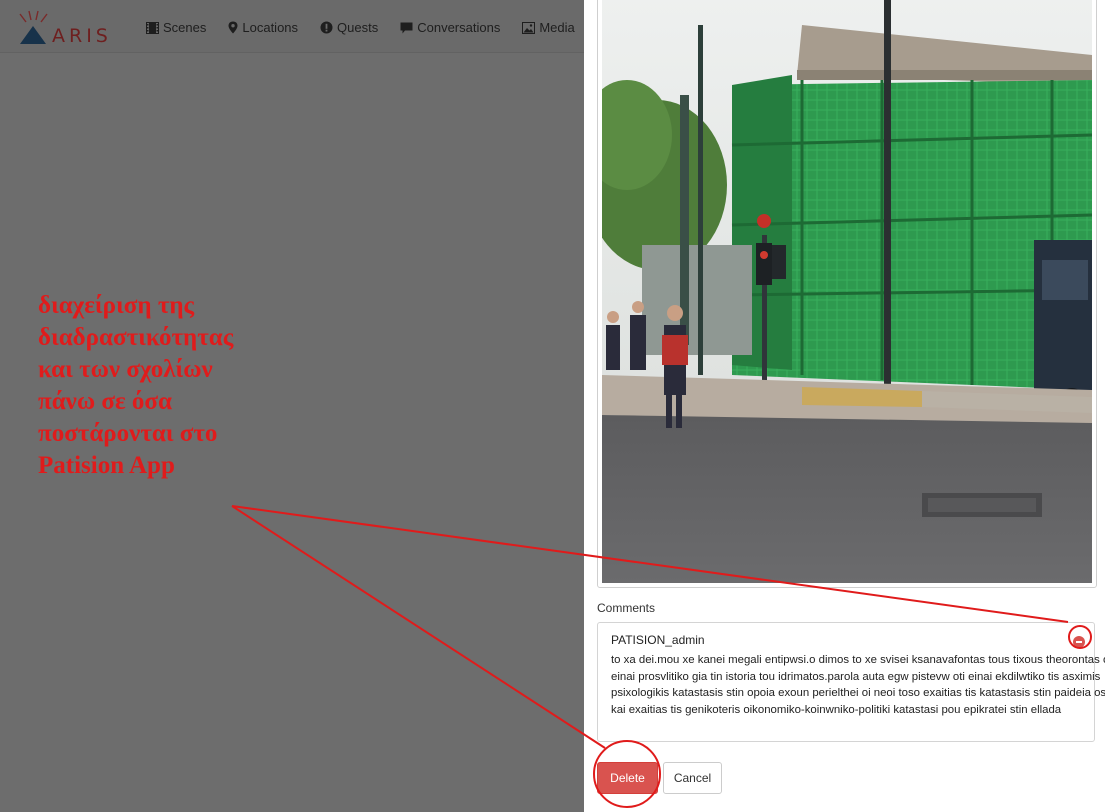 The image size is (1105, 812). What do you see at coordinates (459, 27) in the screenshot?
I see `nav-conversations-label: Conversations` at bounding box center [459, 27].